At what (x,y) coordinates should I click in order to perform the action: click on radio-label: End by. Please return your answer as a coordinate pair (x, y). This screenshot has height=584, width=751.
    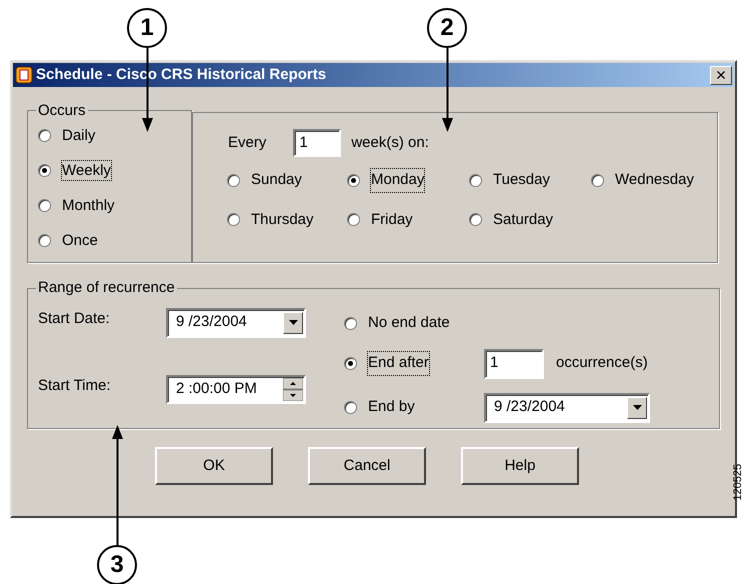
    Looking at the image, I should click on (391, 407).